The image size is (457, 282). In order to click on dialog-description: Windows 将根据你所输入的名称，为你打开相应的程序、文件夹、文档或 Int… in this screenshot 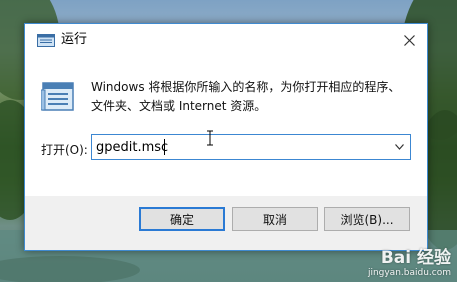, I will do `click(246, 96)`.